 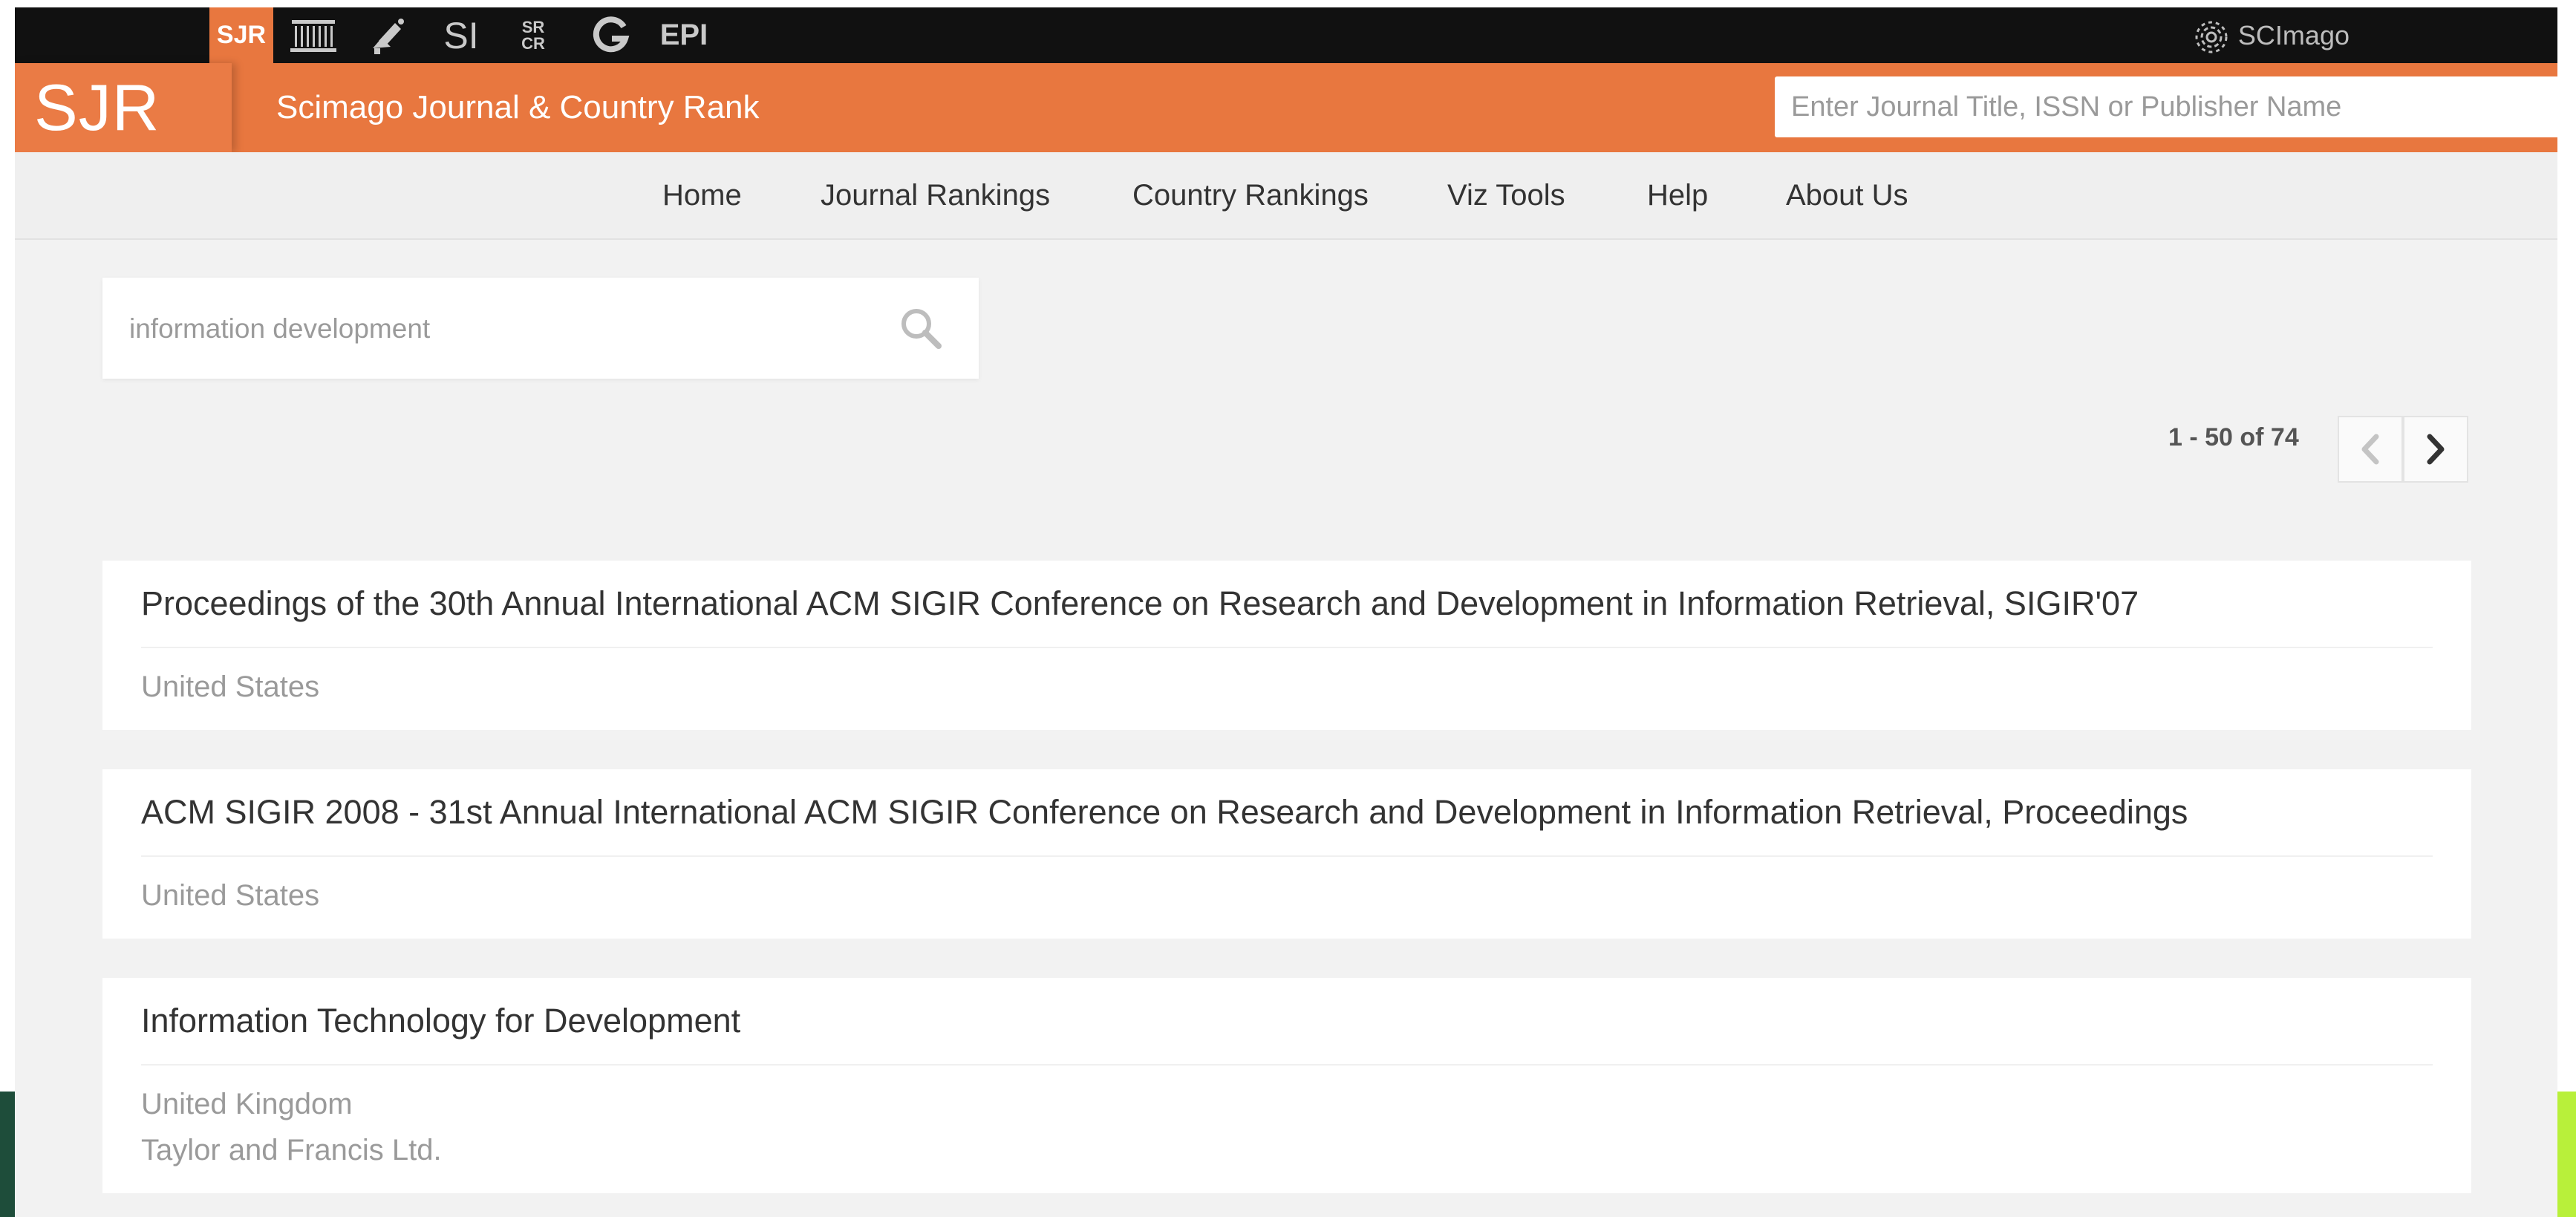 I want to click on megaphone-icon, so click(x=388, y=36).